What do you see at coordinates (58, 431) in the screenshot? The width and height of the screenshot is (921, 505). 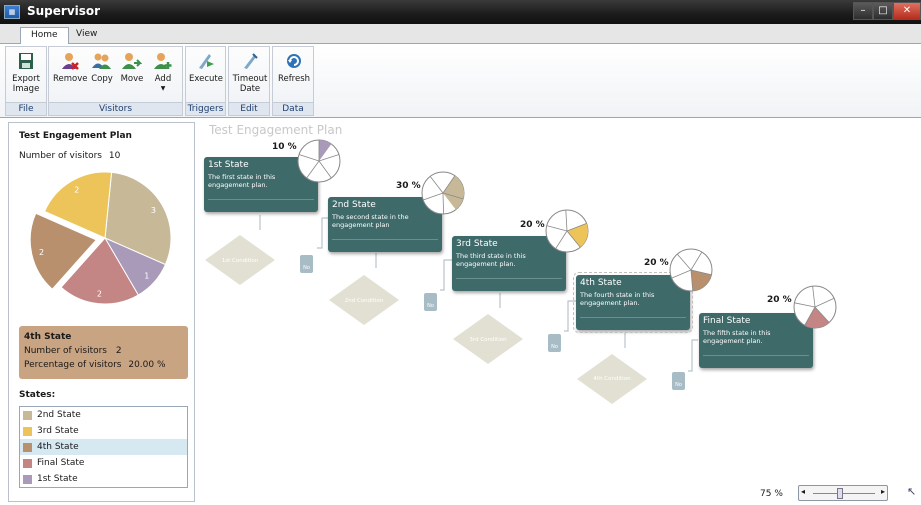 I see `state-list-label: 3rd State` at bounding box center [58, 431].